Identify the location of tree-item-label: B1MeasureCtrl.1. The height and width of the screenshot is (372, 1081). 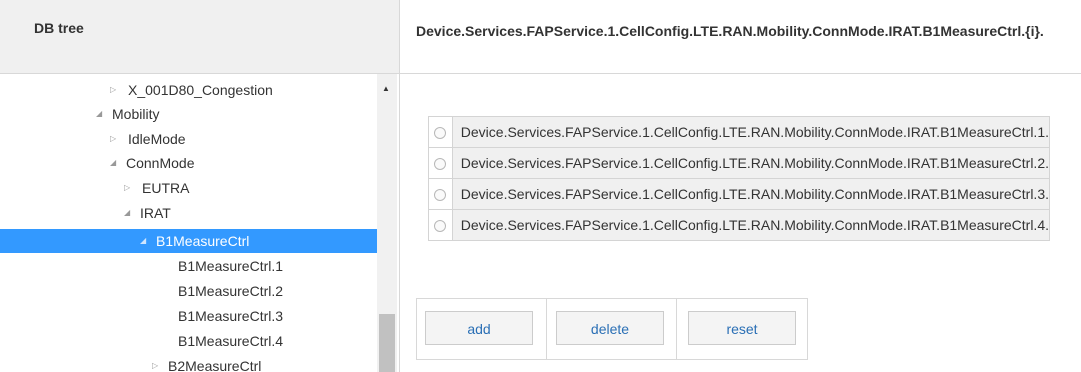
(231, 266).